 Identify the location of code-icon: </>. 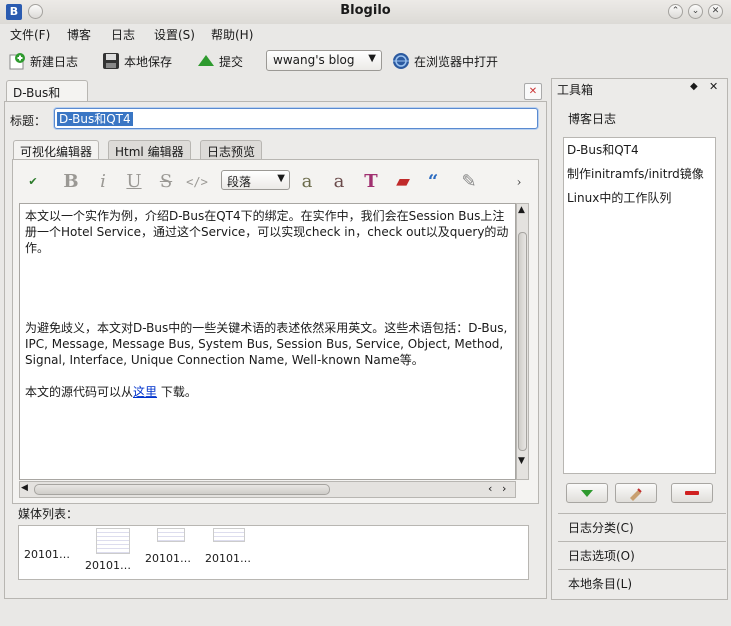
(197, 182).